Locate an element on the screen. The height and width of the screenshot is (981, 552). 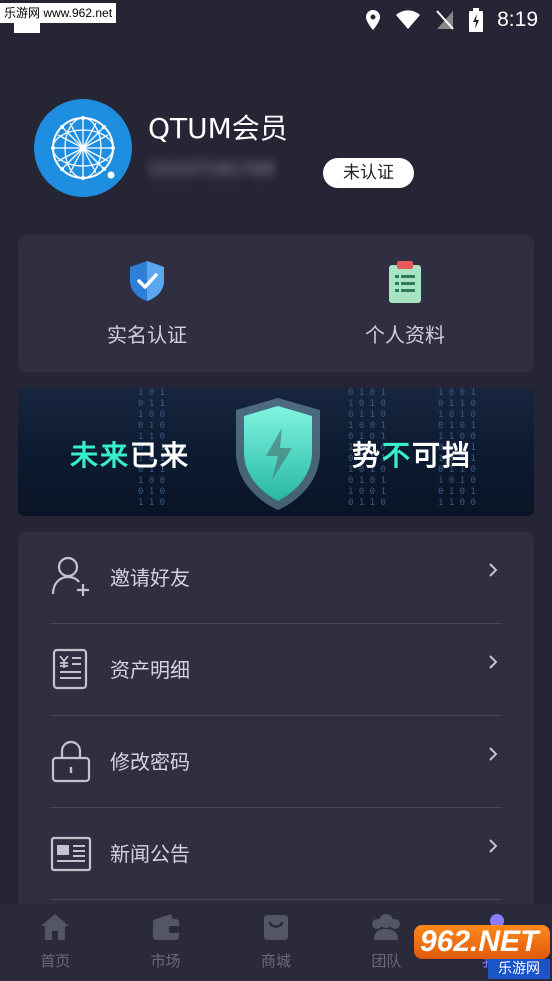
shield-check-icon is located at coordinates (147, 281).